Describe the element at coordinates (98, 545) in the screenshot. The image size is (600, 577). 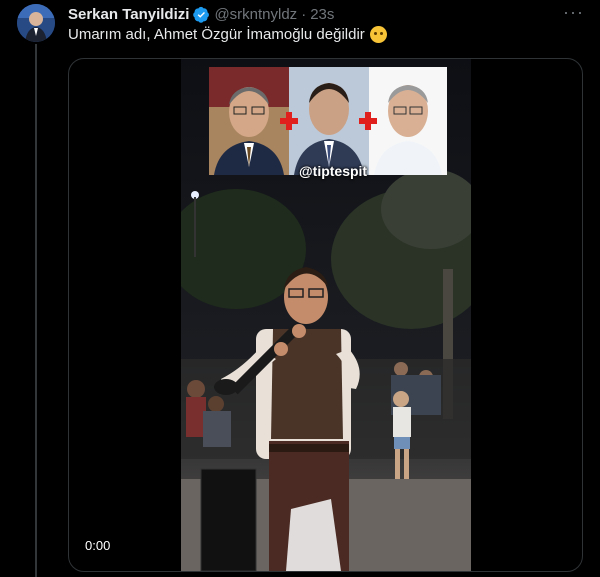
I see `video-timestamp: 0:00` at that location.